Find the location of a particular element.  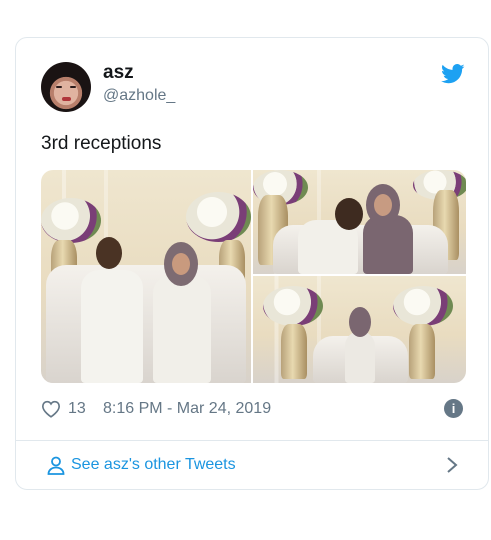

user-outline-icon is located at coordinates (56, 465).